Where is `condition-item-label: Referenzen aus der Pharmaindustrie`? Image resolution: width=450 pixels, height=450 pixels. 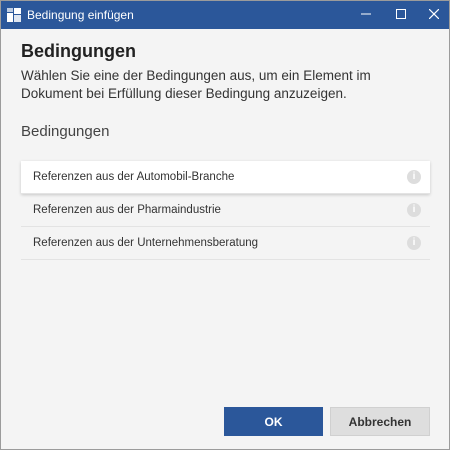 condition-item-label: Referenzen aus der Pharmaindustrie is located at coordinates (127, 210).